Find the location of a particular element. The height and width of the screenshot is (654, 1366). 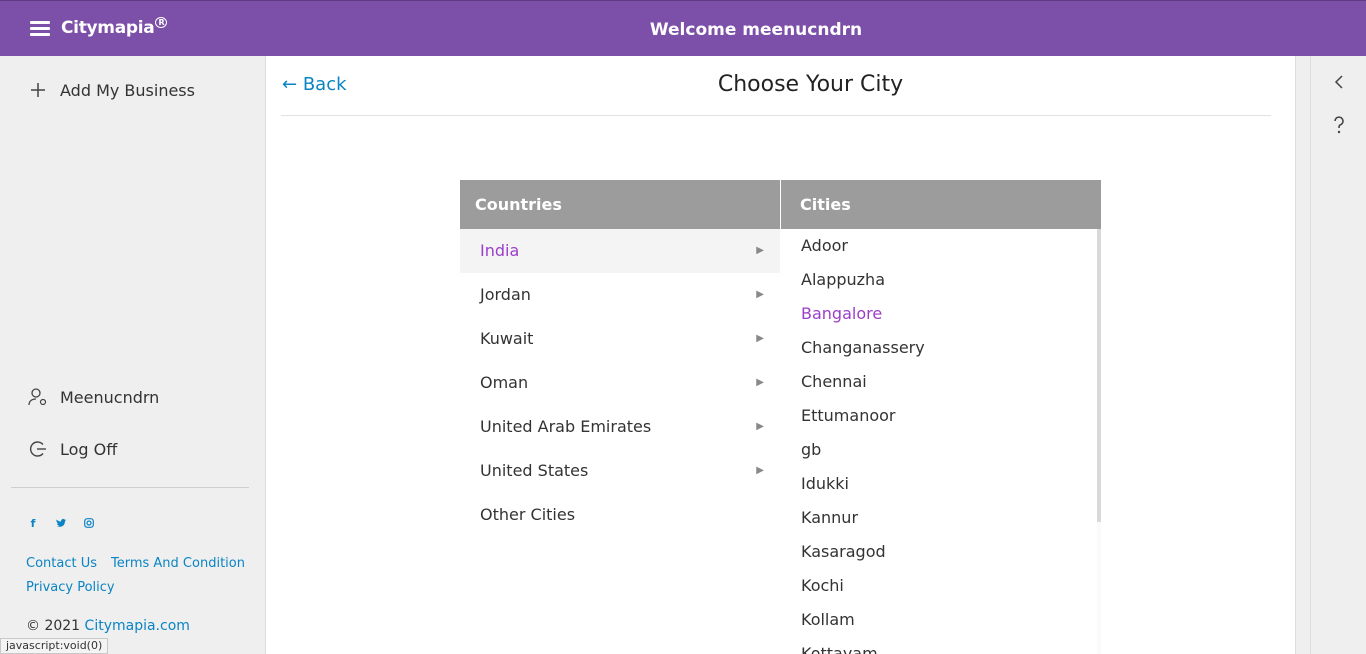

plus-icon is located at coordinates (38, 90).